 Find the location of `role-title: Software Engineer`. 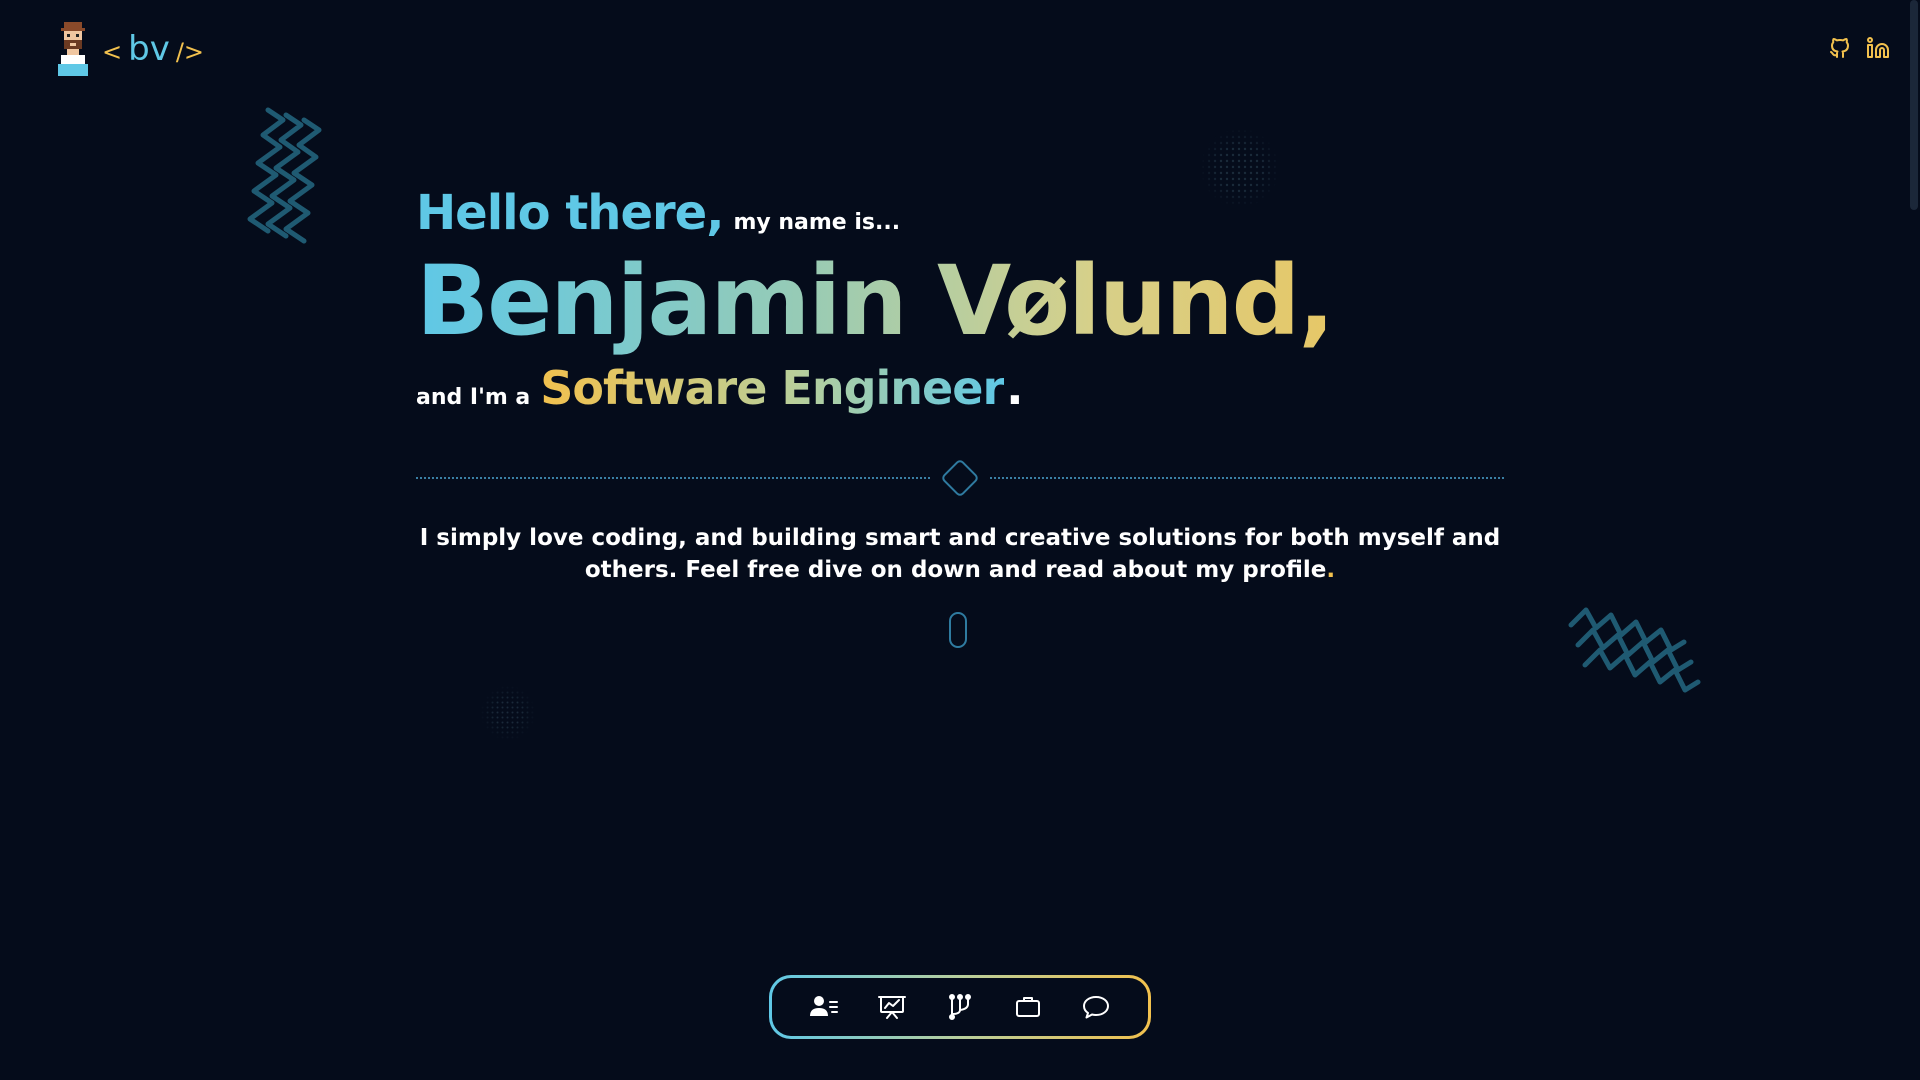

role-title: Software Engineer is located at coordinates (772, 387).